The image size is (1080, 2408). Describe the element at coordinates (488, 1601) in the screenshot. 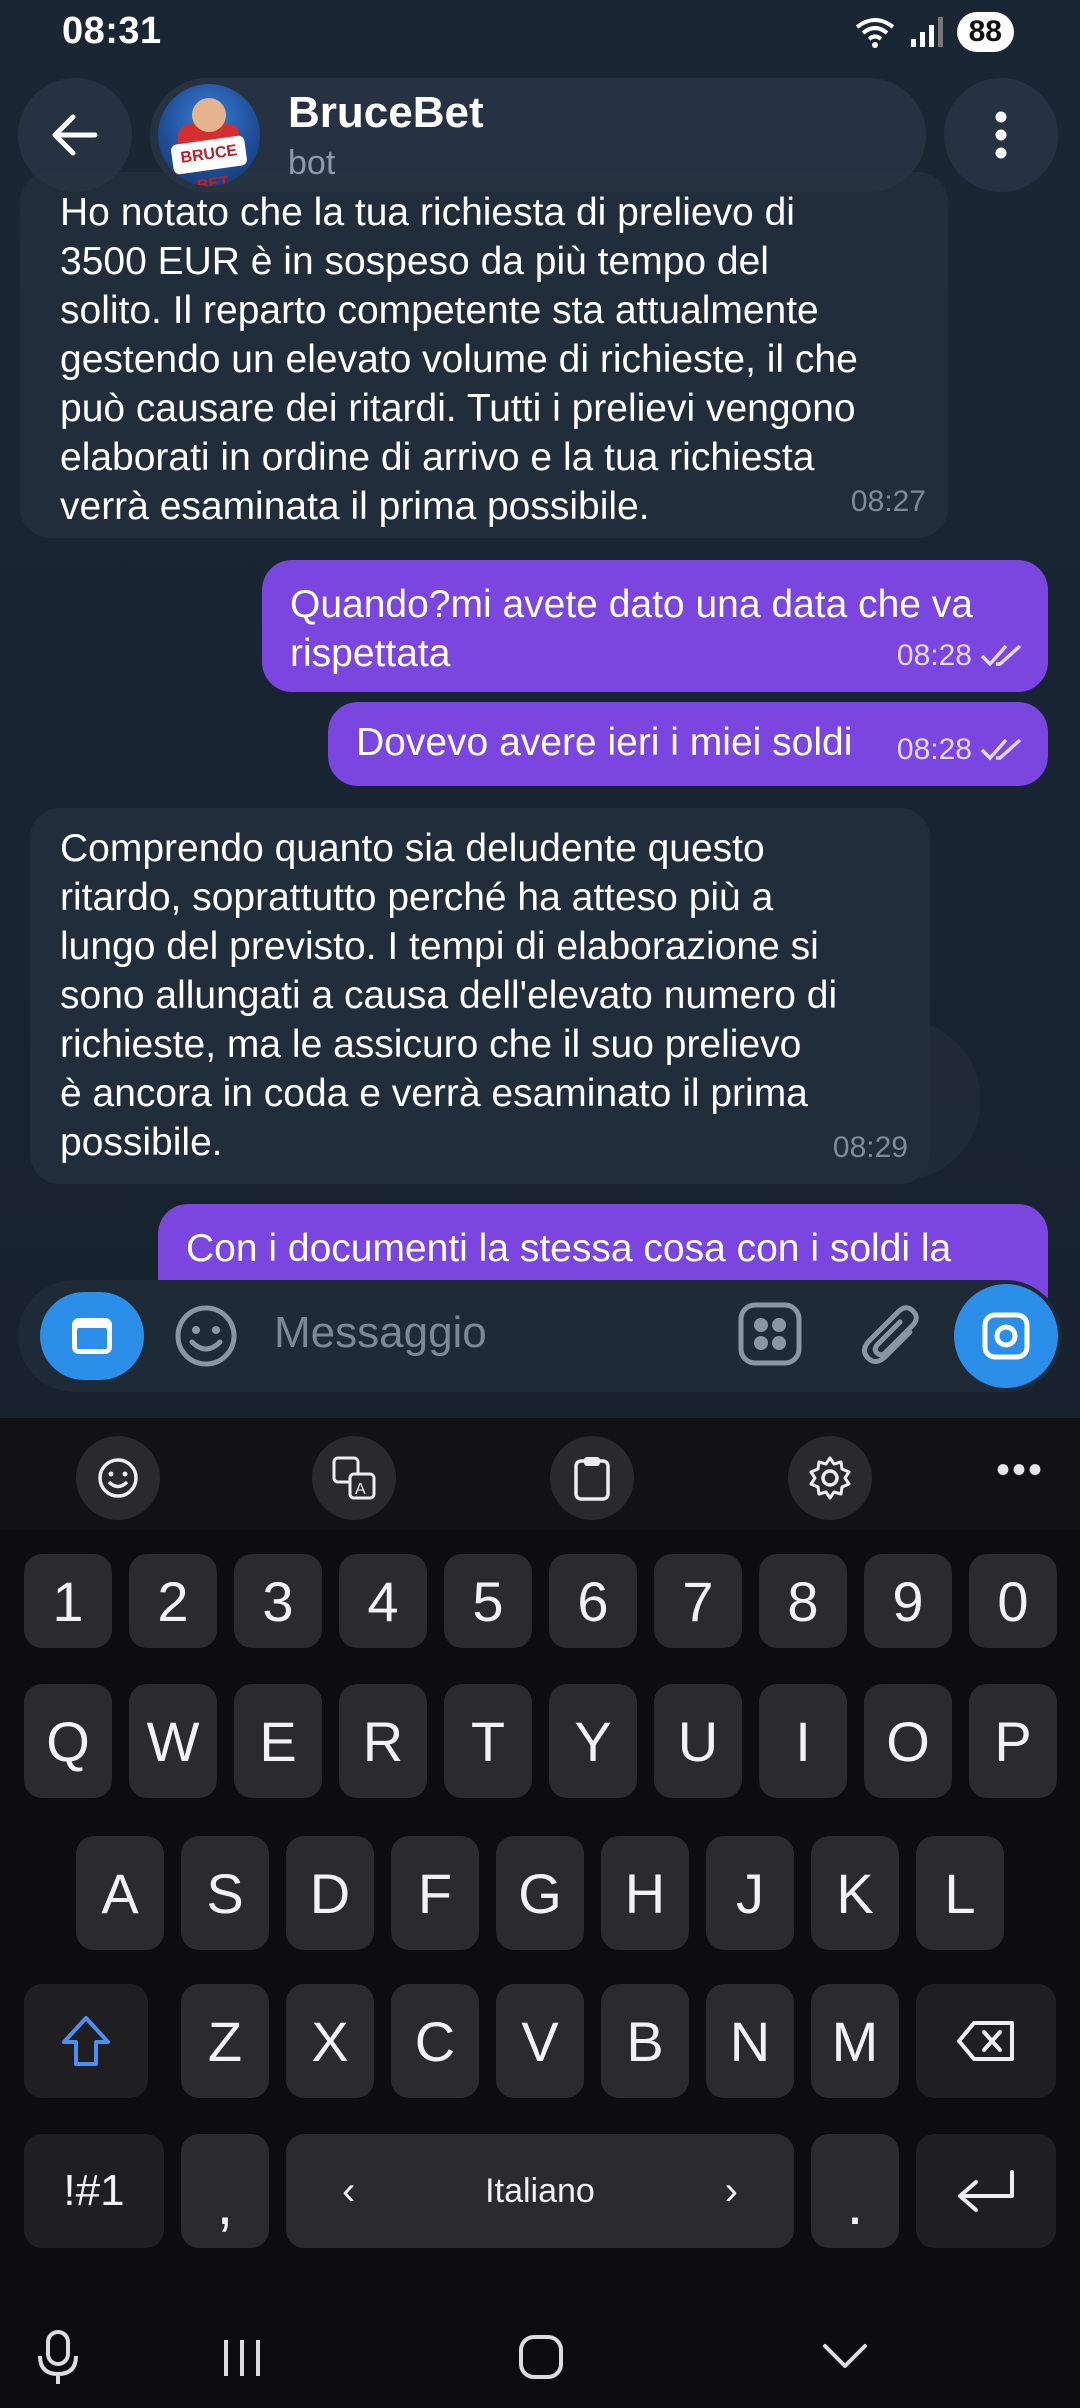

I see `key-5: 5` at that location.